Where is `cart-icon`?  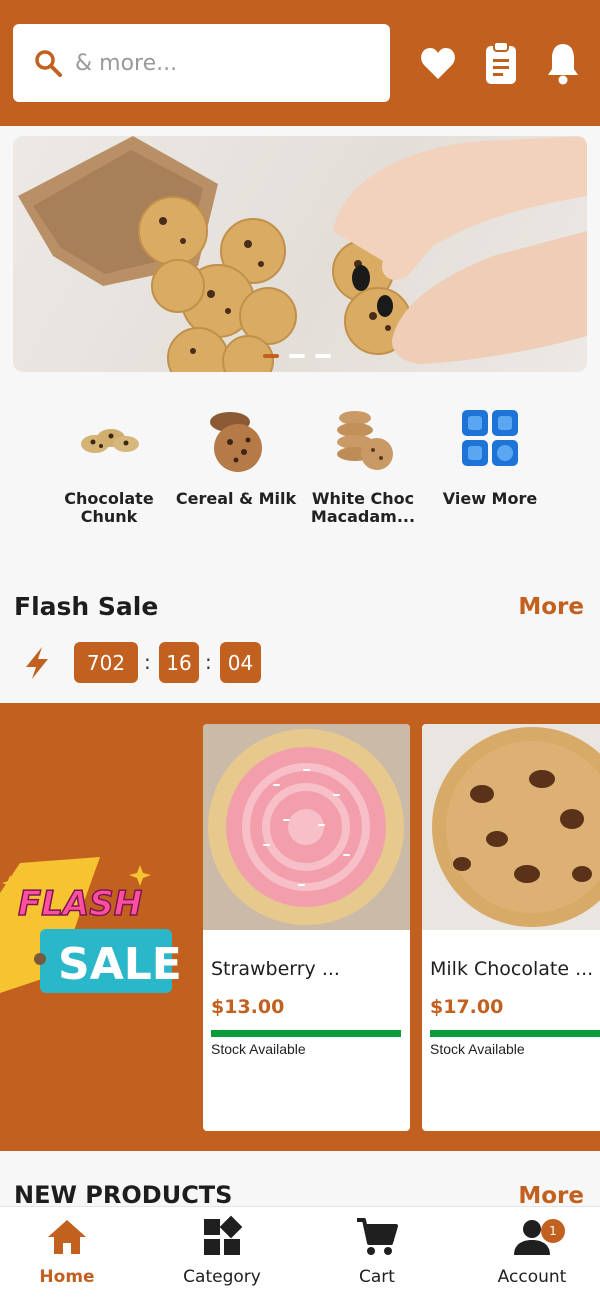 cart-icon is located at coordinates (377, 1236).